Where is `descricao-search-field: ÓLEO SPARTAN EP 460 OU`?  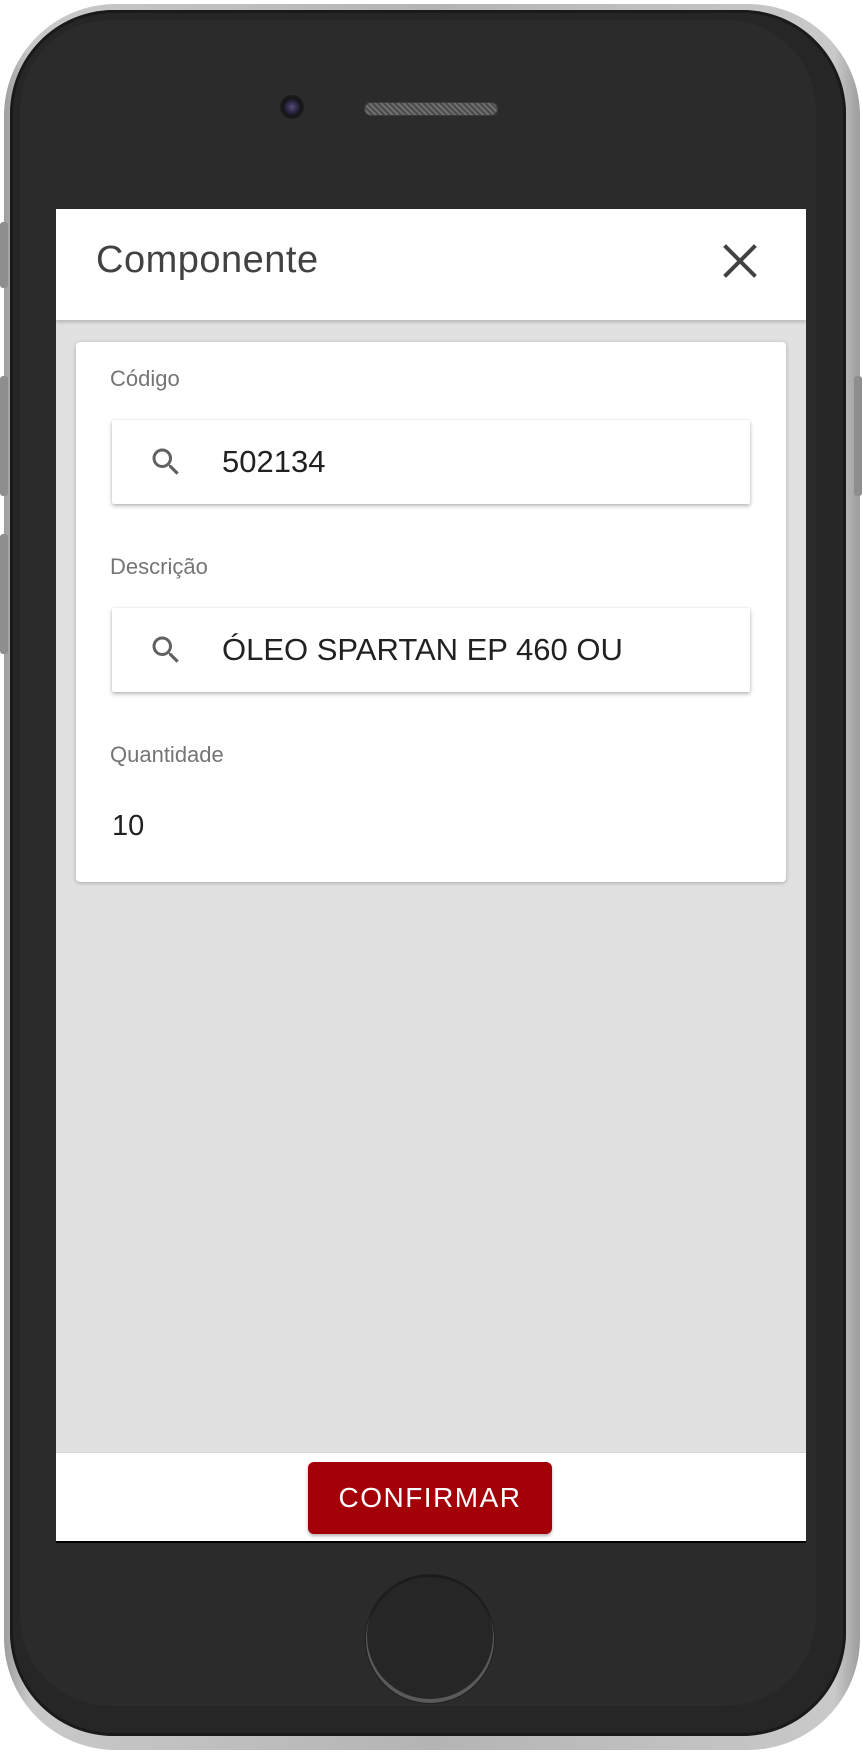 descricao-search-field: ÓLEO SPARTAN EP 460 OU is located at coordinates (431, 650).